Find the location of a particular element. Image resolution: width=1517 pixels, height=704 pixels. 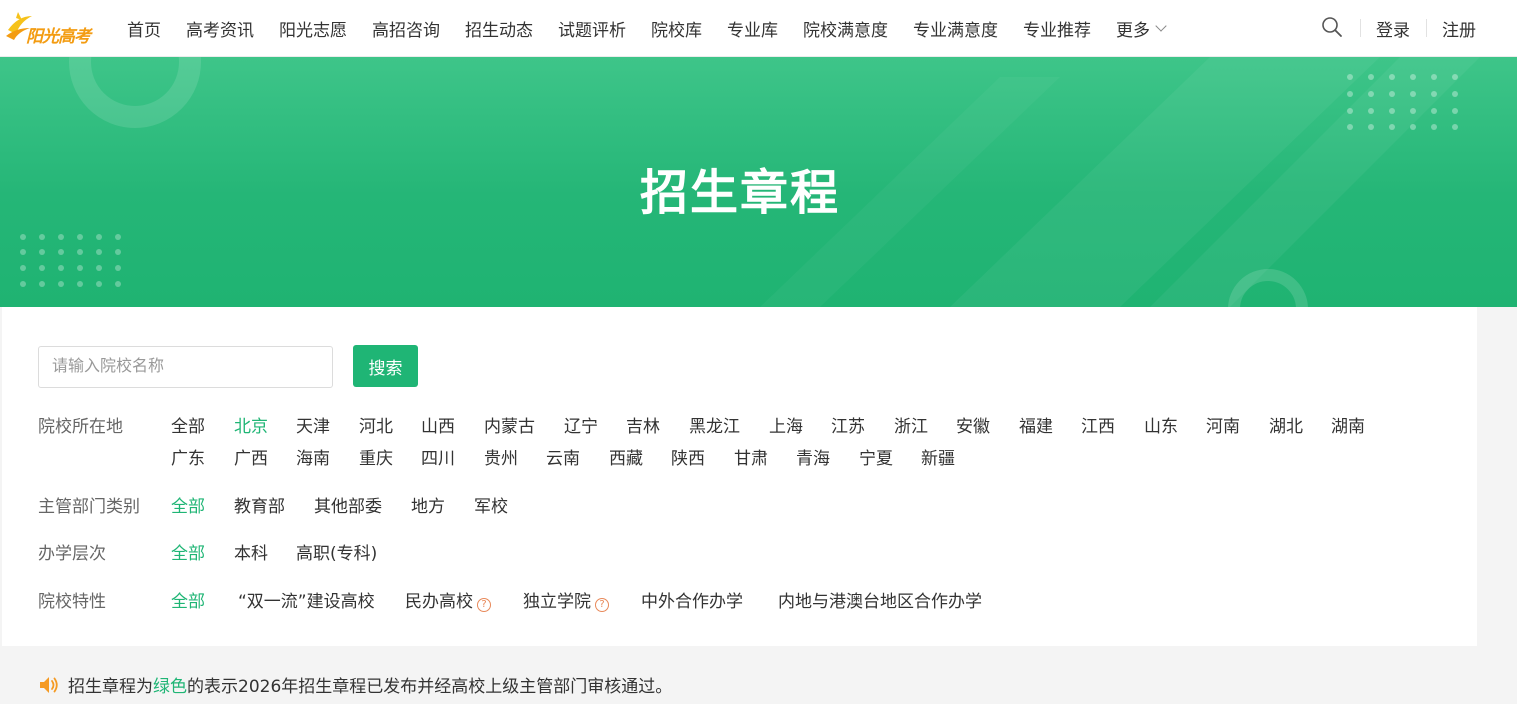

filter-label-feature: 院校特性 is located at coordinates (72, 602).